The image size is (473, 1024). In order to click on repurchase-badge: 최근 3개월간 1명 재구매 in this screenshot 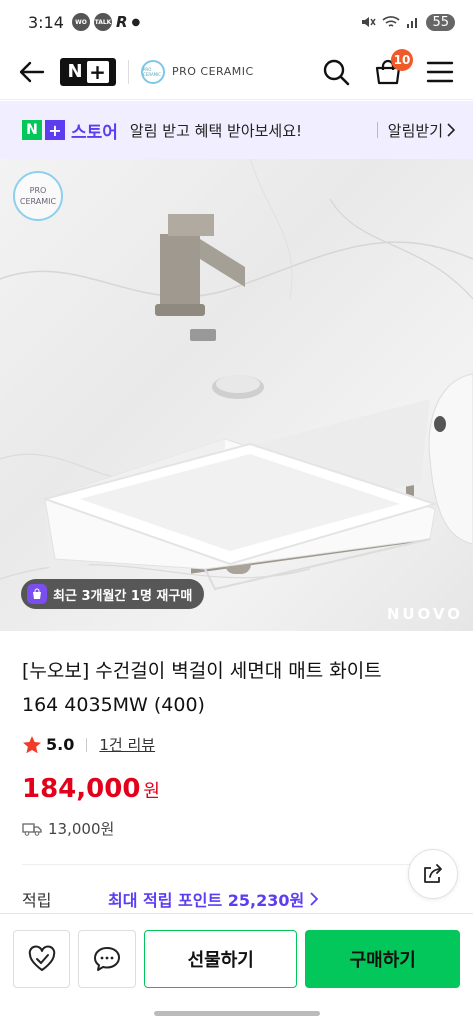, I will do `click(113, 594)`.